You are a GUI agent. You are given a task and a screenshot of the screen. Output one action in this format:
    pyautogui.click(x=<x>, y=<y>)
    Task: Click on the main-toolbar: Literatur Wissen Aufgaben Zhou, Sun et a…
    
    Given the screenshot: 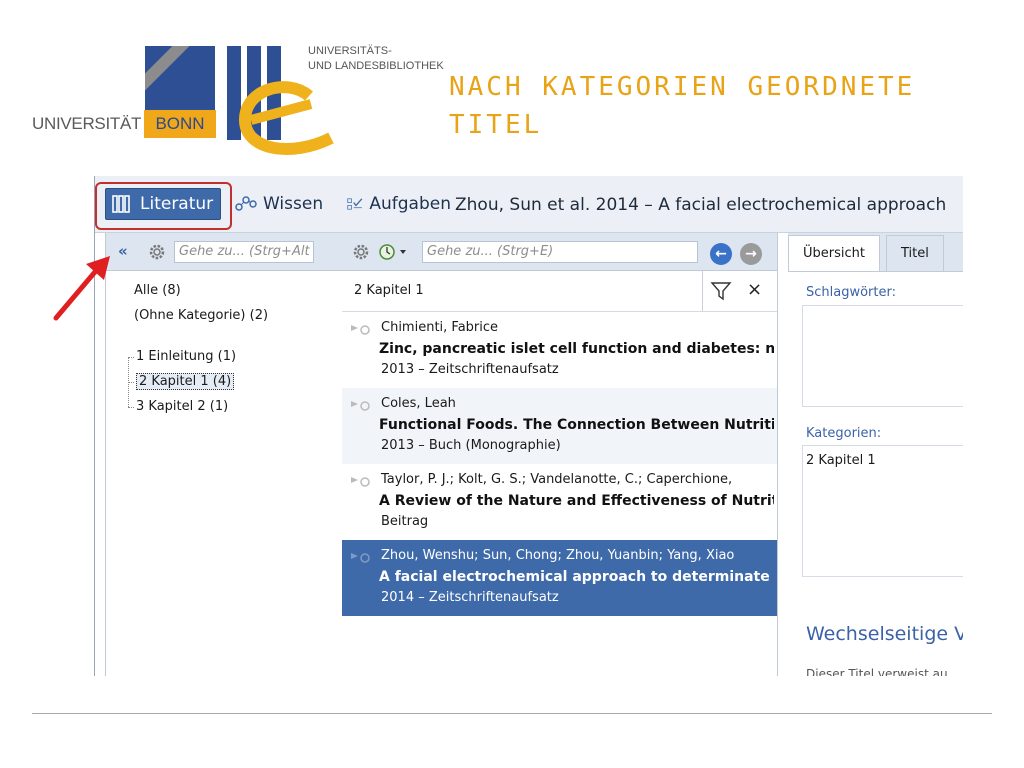 What is the action you would take?
    pyautogui.click(x=529, y=204)
    